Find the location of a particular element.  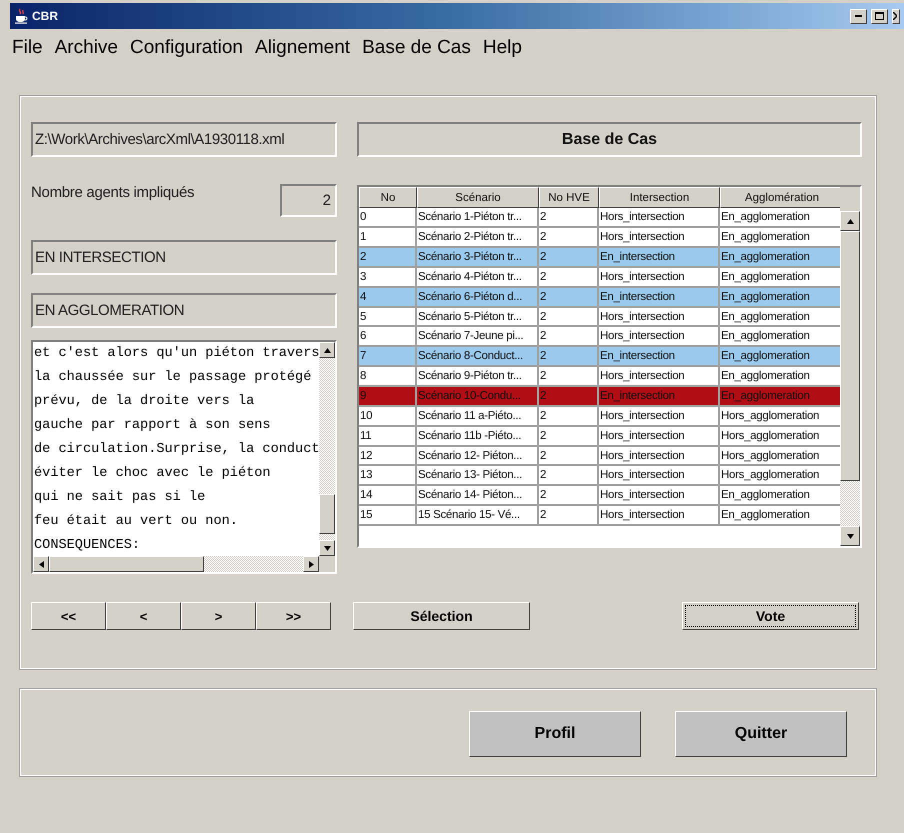

table-row: 8 Scénario 9-Piéton tr... 2 Hors_intersection En_agglomeration is located at coordinates (599, 377).